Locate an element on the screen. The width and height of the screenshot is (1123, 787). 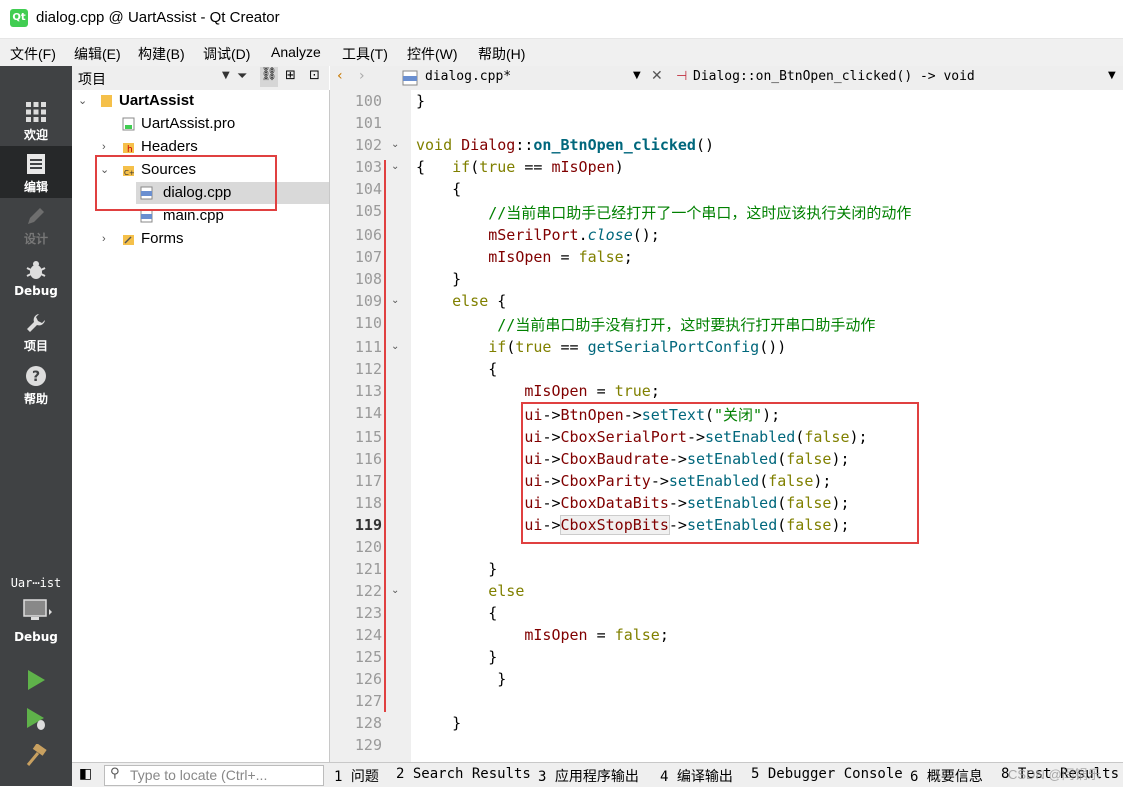
tree-forms-label: Forms is located at coordinates (162, 238).